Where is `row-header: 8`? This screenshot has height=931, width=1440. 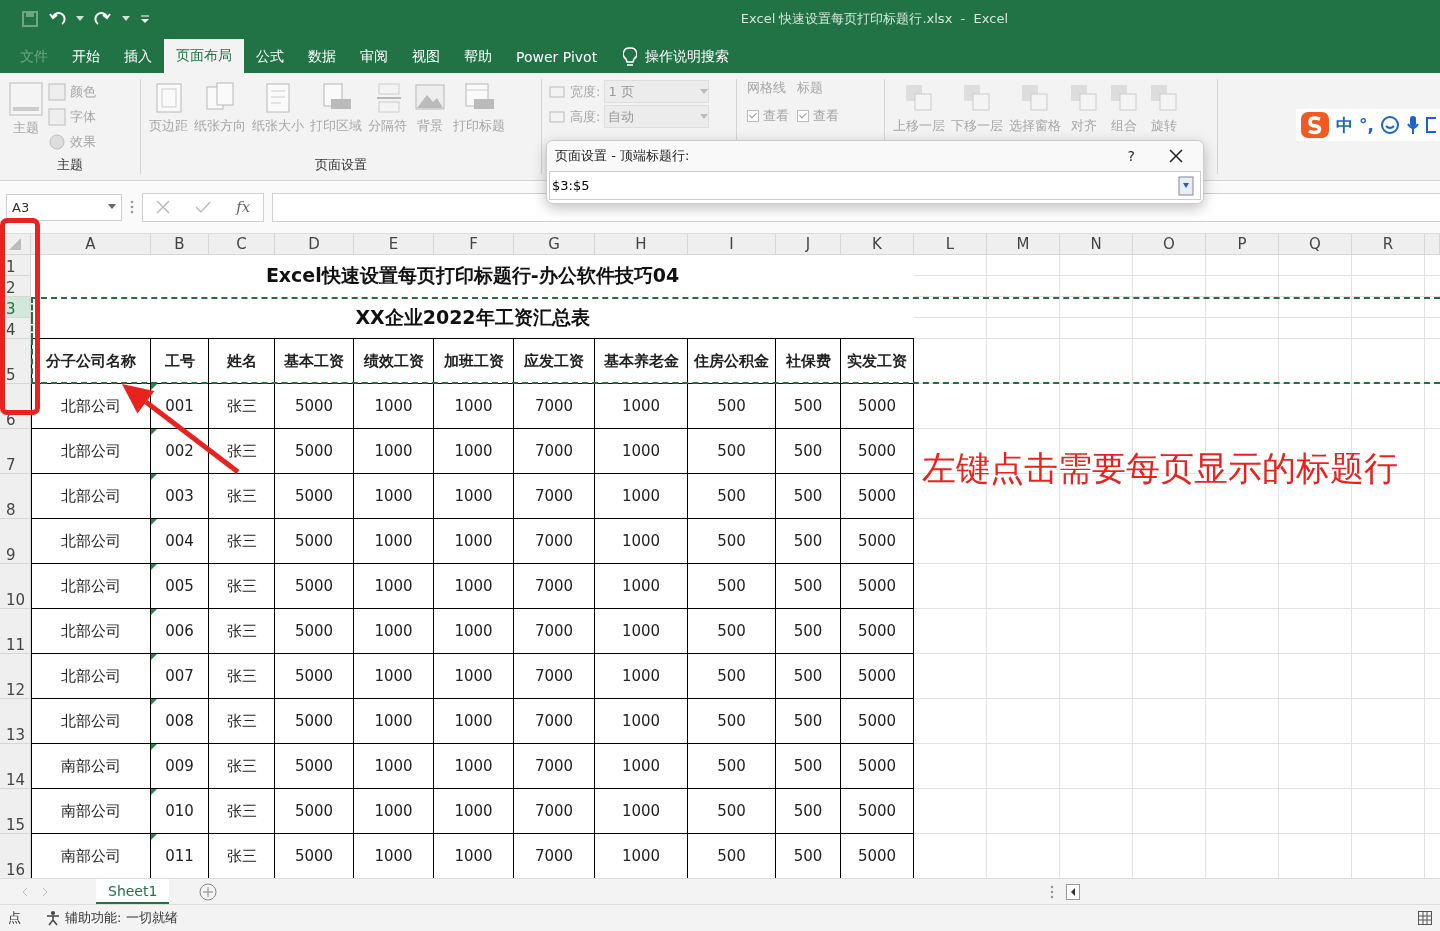
row-header: 8 is located at coordinates (15, 496).